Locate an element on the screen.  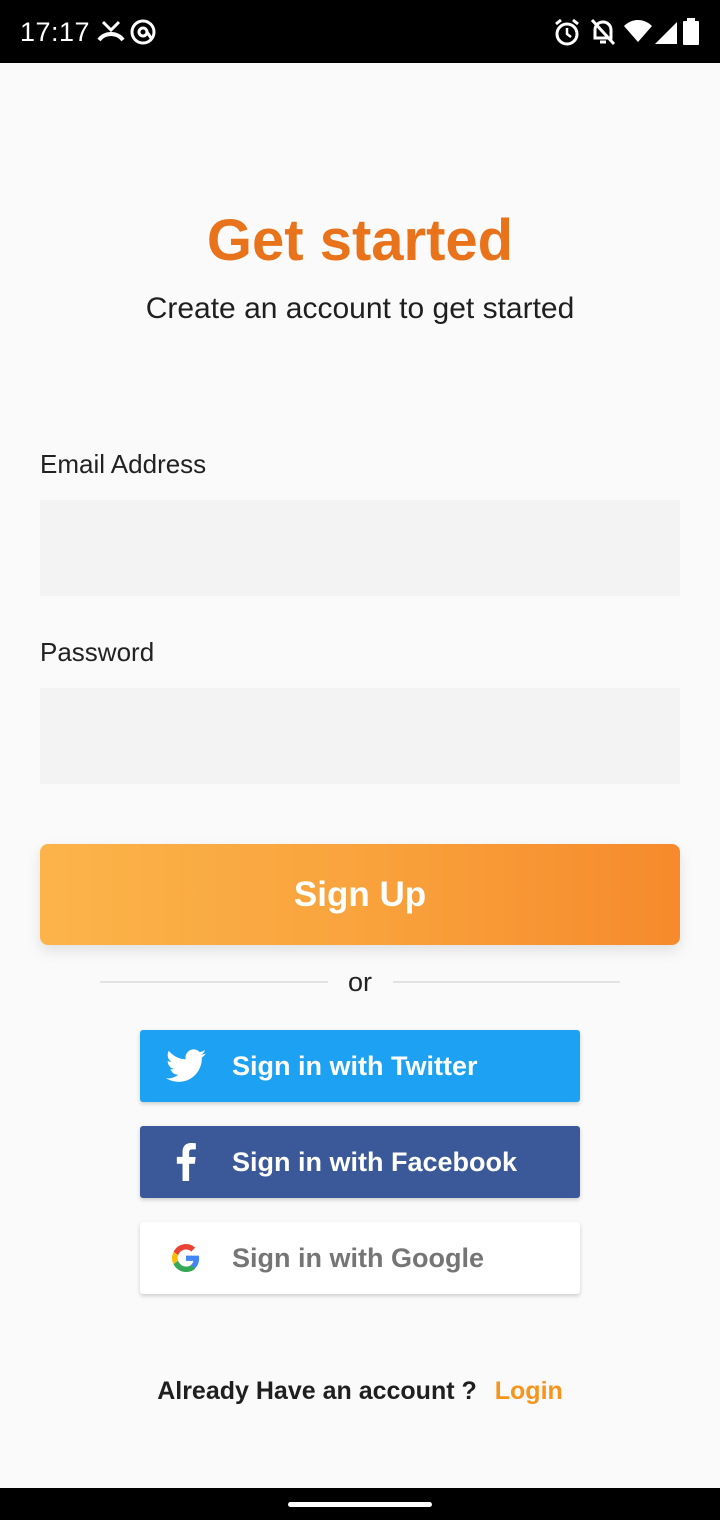
google-icon is located at coordinates (186, 1258).